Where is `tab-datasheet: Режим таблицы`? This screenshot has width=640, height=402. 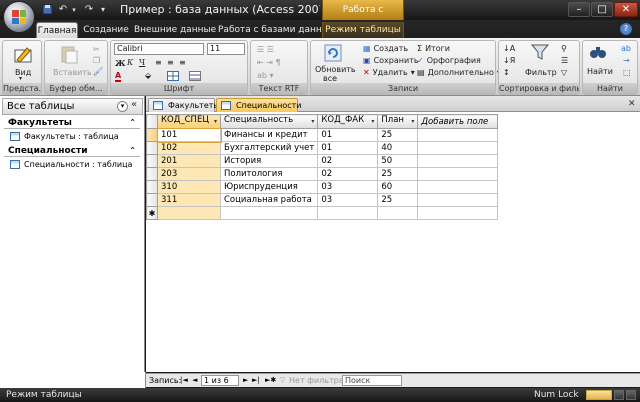
tab-datasheet: Режим таблицы is located at coordinates (363, 30).